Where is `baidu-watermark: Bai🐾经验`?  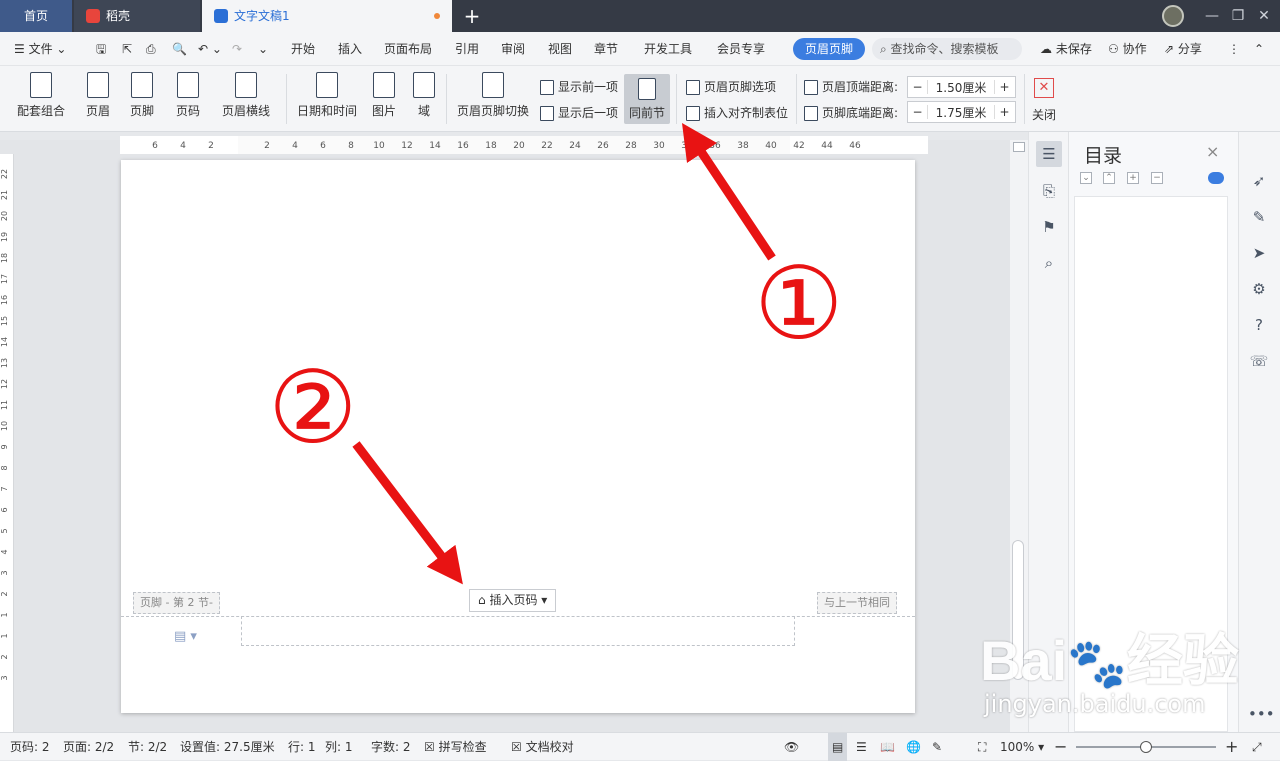
baidu-watermark: Bai🐾经验 is located at coordinates (1109, 656).